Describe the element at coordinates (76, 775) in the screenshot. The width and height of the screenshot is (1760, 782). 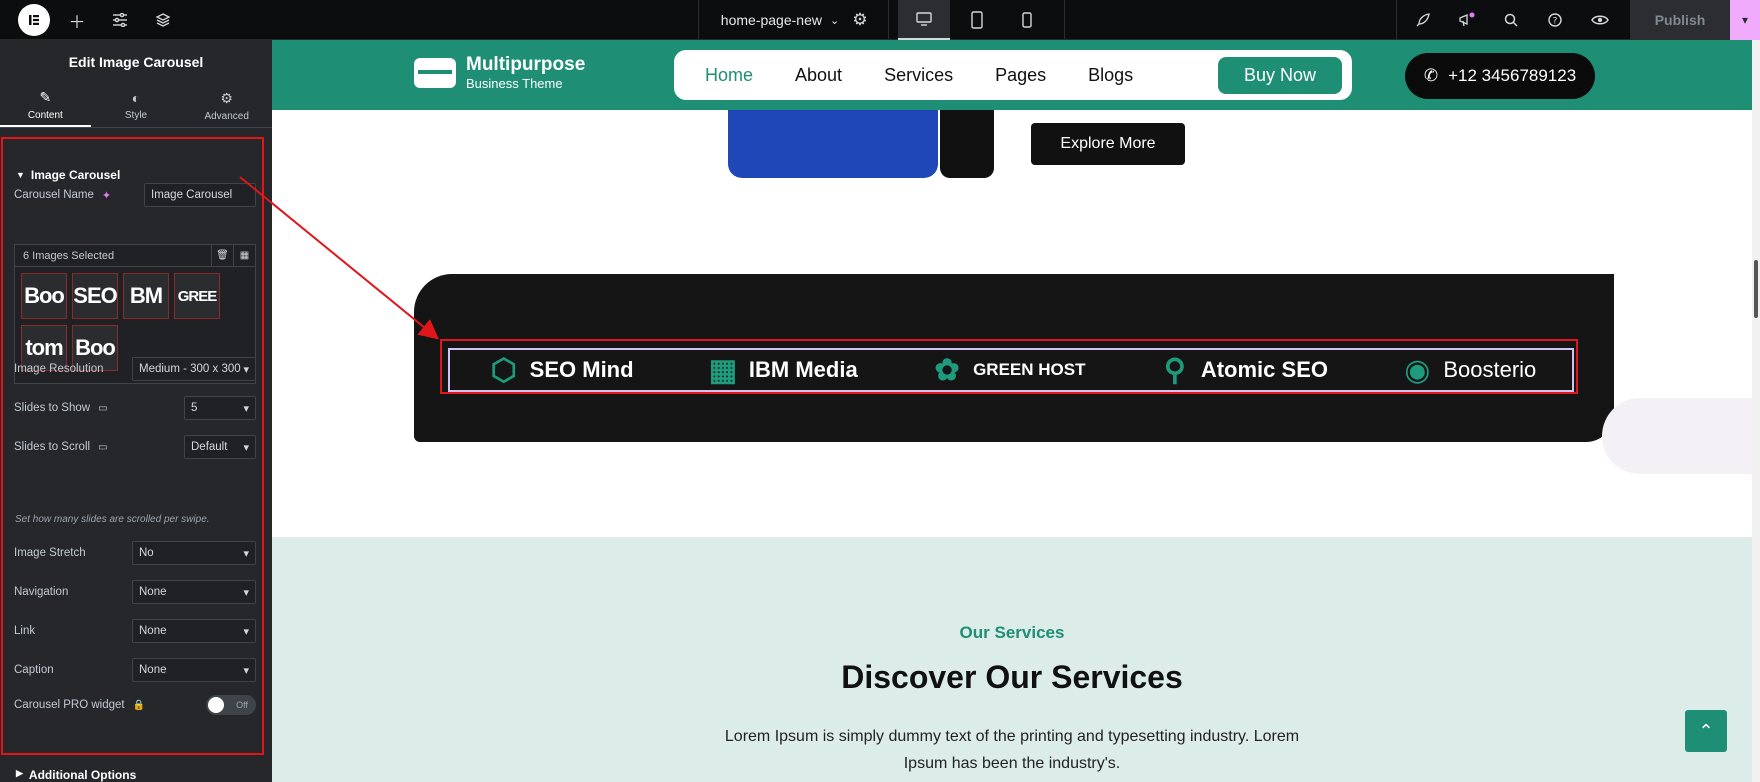
I see `section-toggle-additional-options: ▶ Additional Options` at that location.